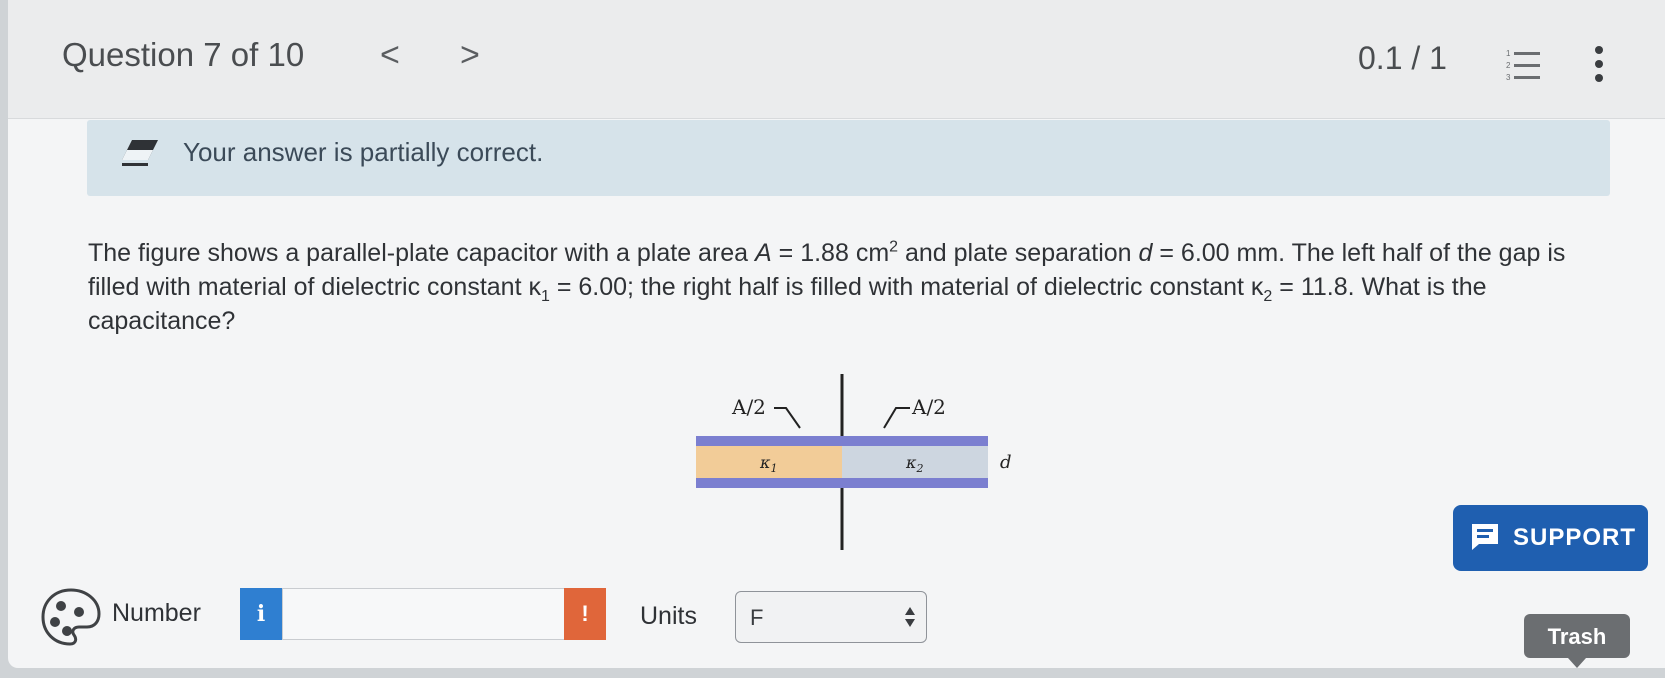 This screenshot has height=678, width=1665. What do you see at coordinates (748, 407) in the screenshot?
I see `left-area-label: A/2` at bounding box center [748, 407].